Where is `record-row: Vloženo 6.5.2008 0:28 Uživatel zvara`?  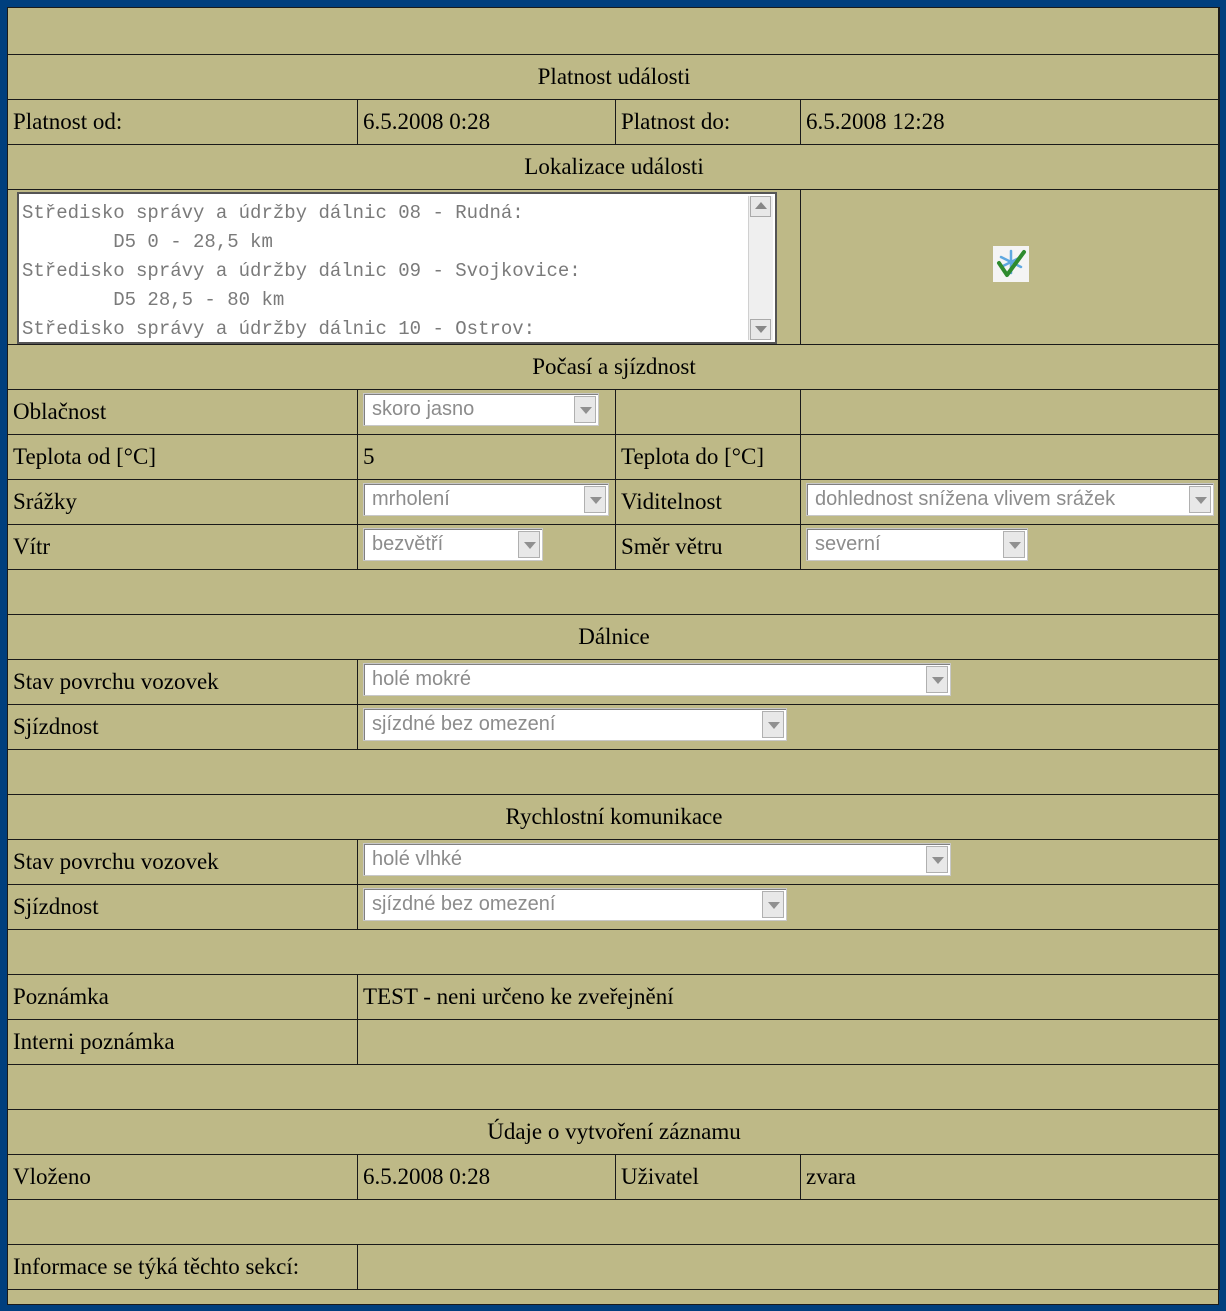
record-row: Vloženo 6.5.2008 0:28 Uživatel zvara is located at coordinates (613, 1177).